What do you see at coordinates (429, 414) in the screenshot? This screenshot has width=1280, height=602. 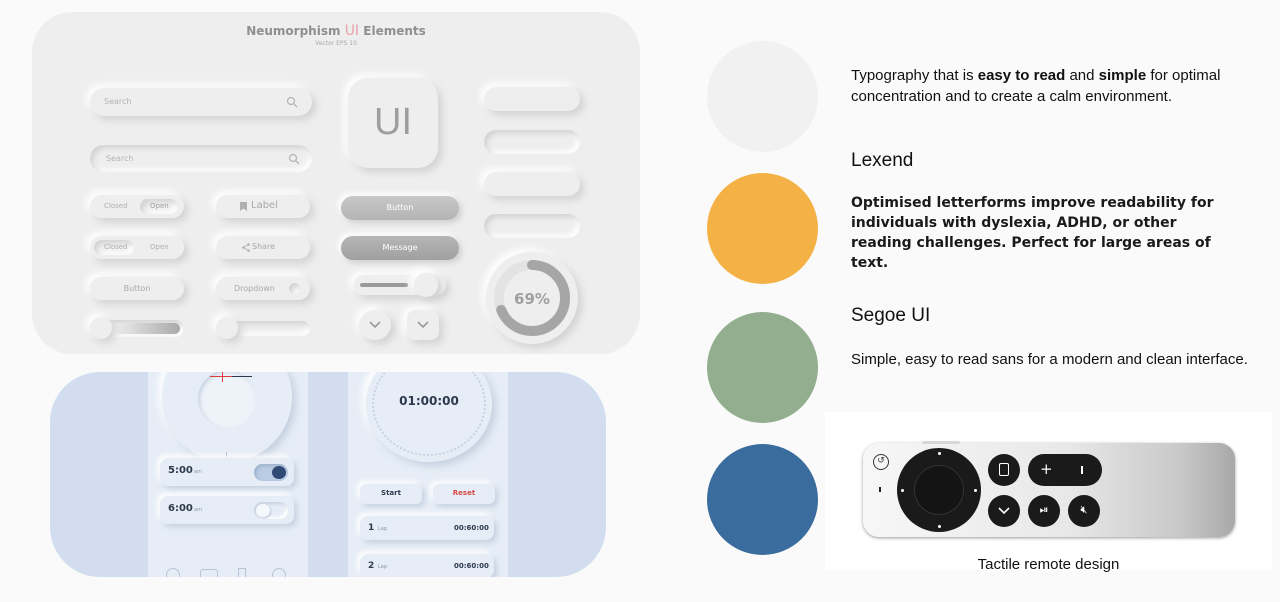 I see `timer-ticks` at bounding box center [429, 414].